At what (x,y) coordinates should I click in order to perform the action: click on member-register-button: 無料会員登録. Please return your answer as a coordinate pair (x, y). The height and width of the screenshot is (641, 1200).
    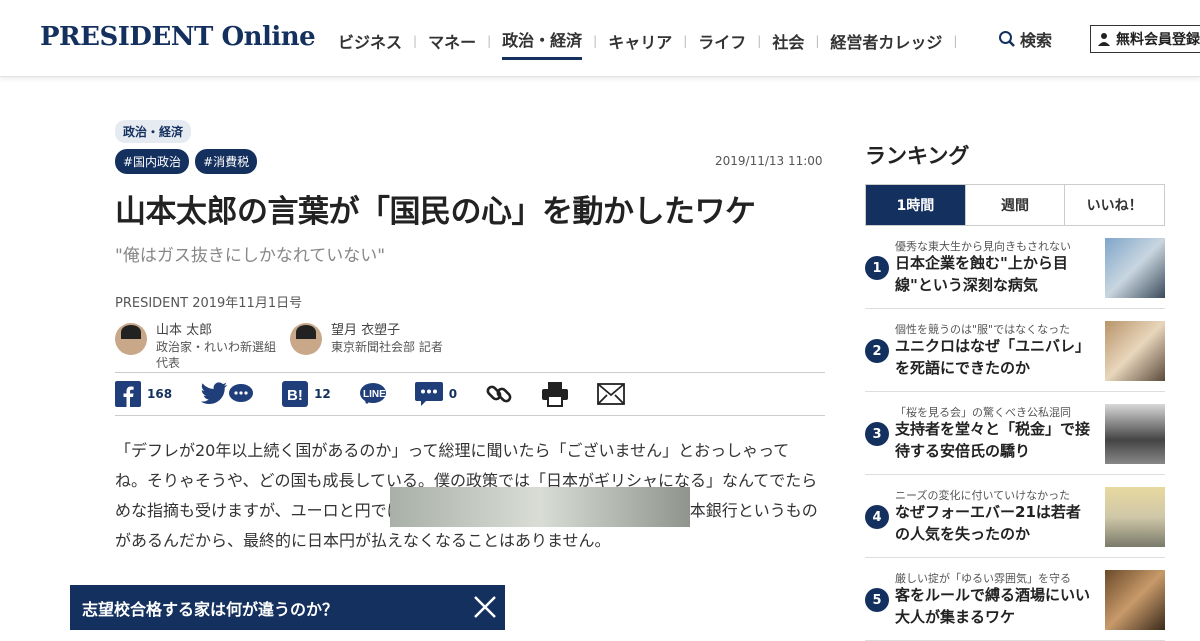
    Looking at the image, I should click on (1145, 39).